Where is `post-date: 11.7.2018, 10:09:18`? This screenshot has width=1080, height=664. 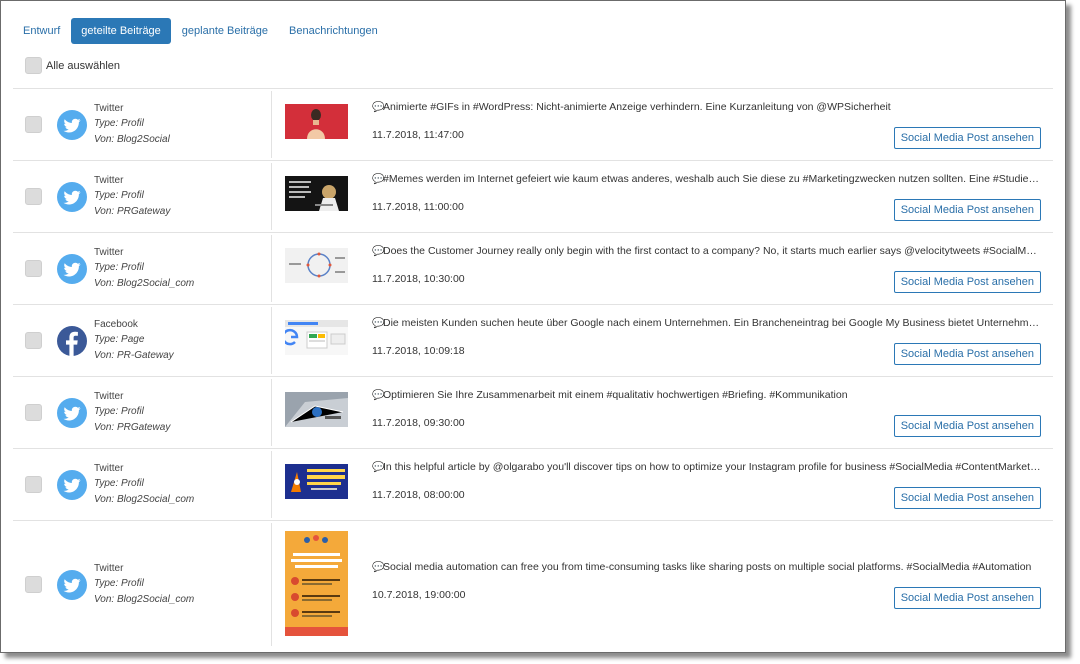
post-date: 11.7.2018, 10:09:18 is located at coordinates (418, 351).